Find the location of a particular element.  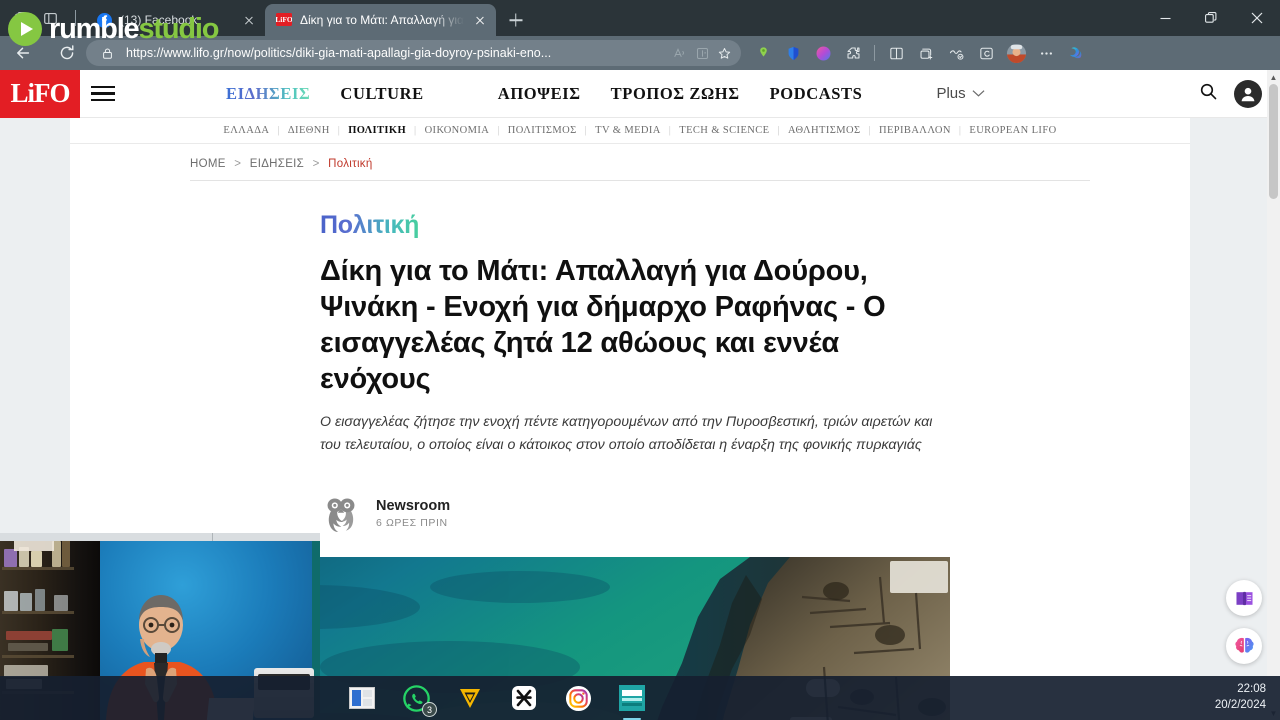

edge-sidebar-icon is located at coordinates (986, 53).